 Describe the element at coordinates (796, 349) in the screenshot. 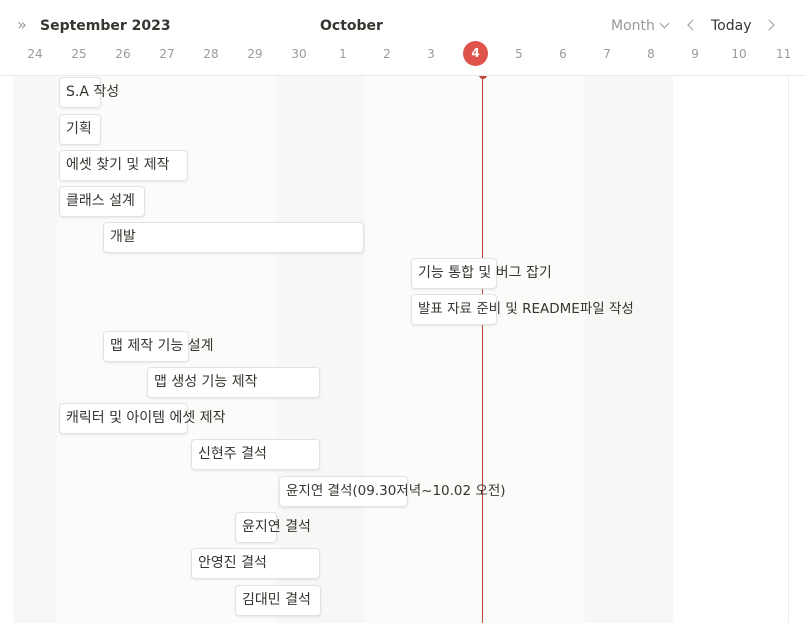

I see `scrollbar-track` at that location.